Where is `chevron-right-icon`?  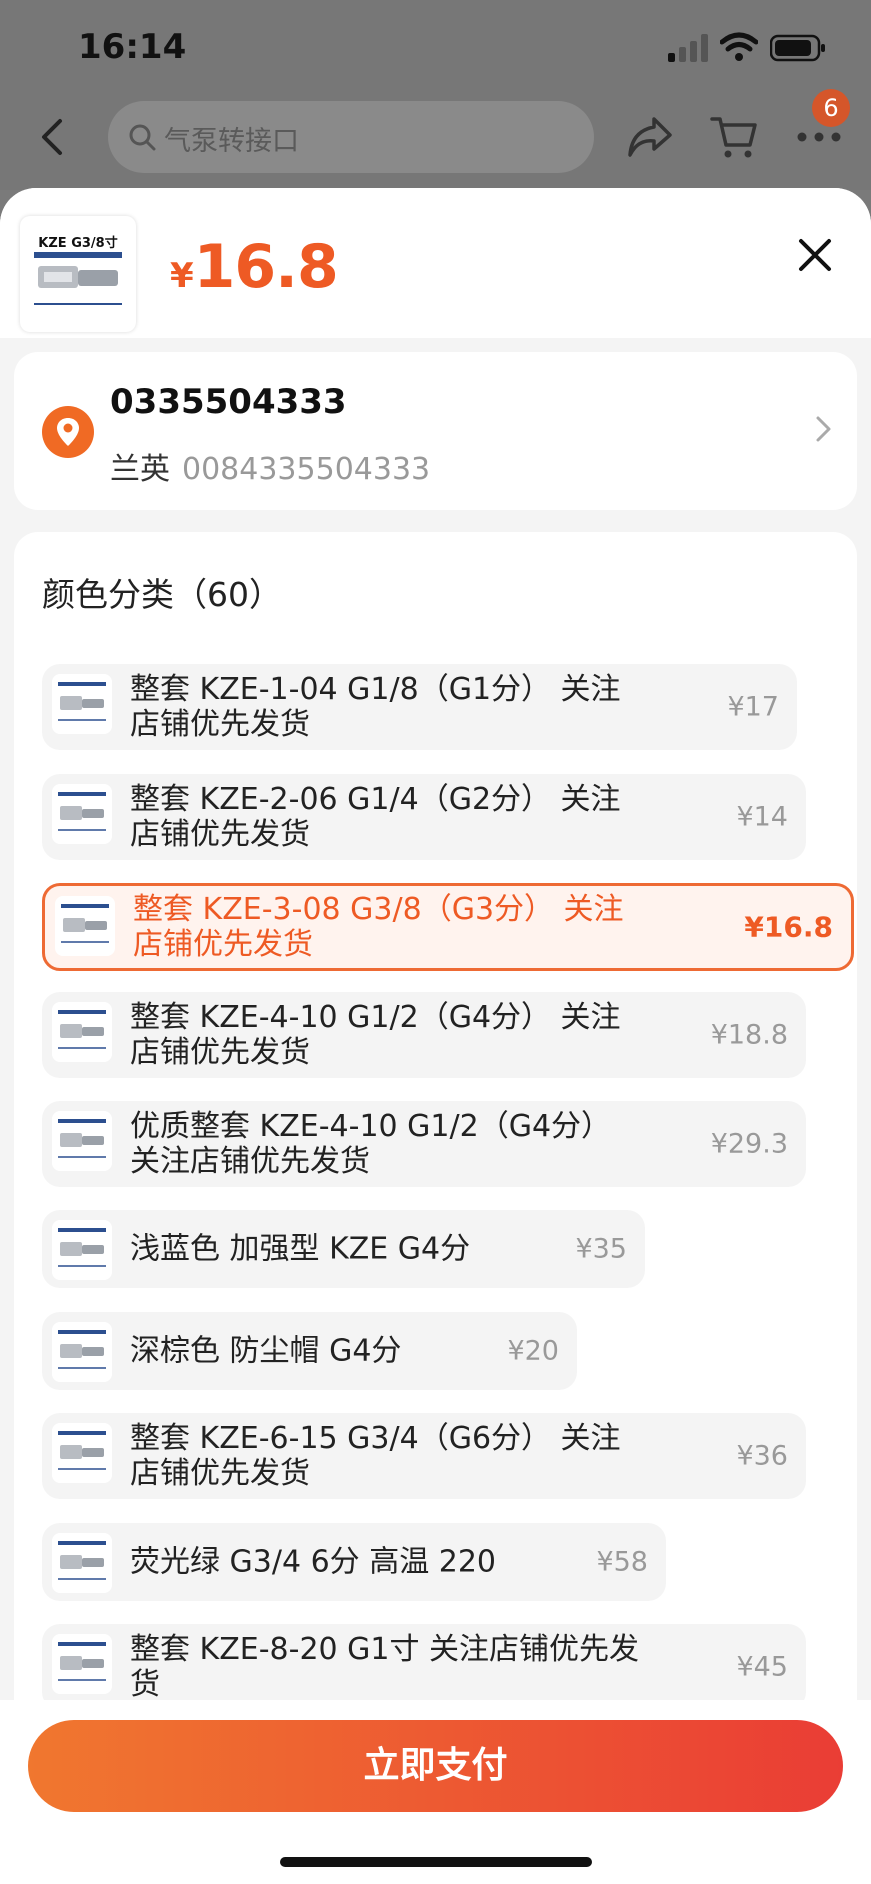
chevron-right-icon is located at coordinates (823, 429).